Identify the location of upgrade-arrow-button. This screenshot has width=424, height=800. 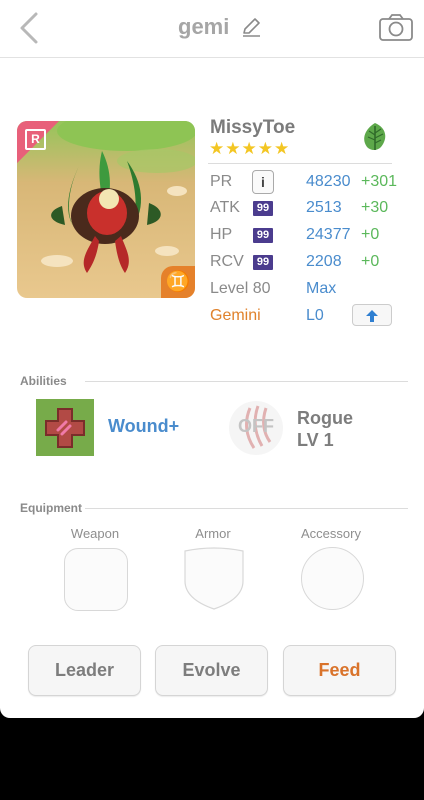
(372, 315).